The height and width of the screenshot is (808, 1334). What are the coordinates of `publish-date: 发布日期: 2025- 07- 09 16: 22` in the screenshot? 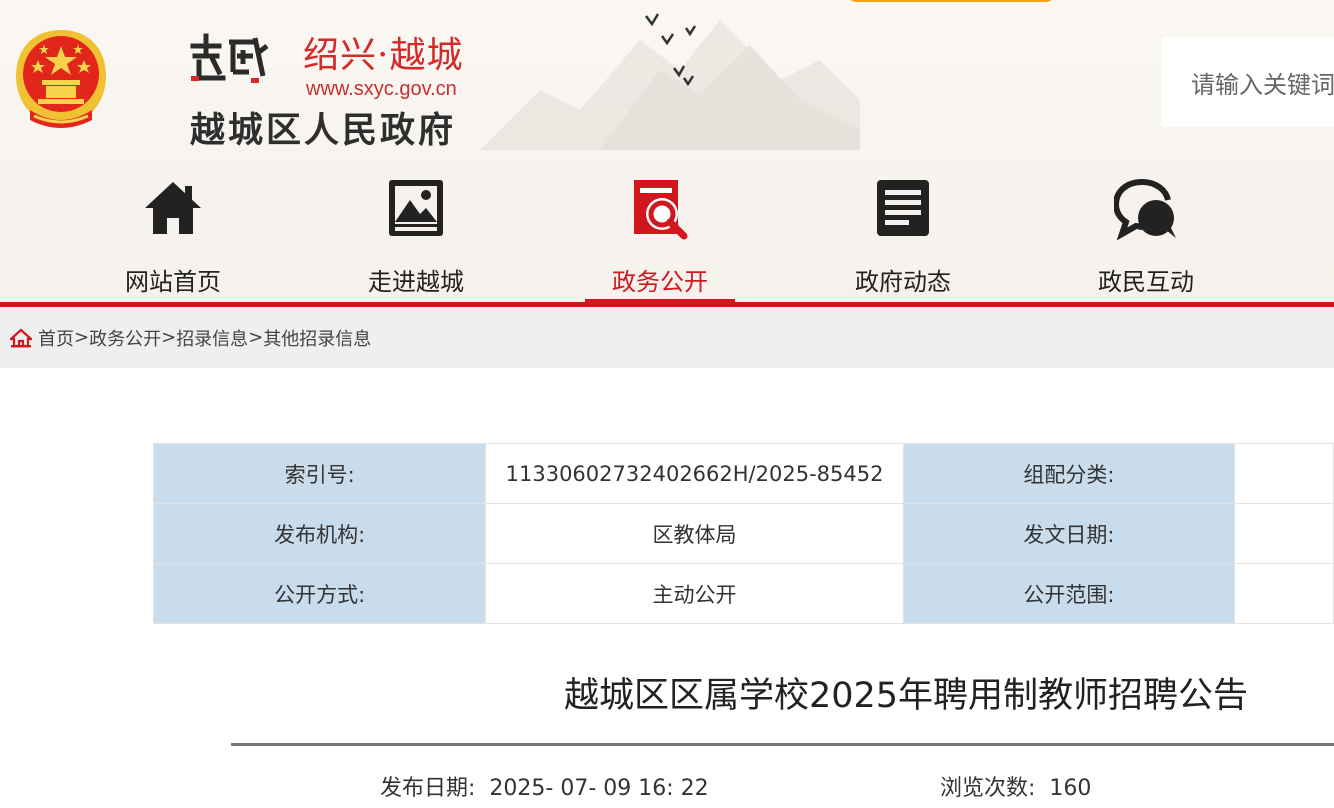 It's located at (544, 786).